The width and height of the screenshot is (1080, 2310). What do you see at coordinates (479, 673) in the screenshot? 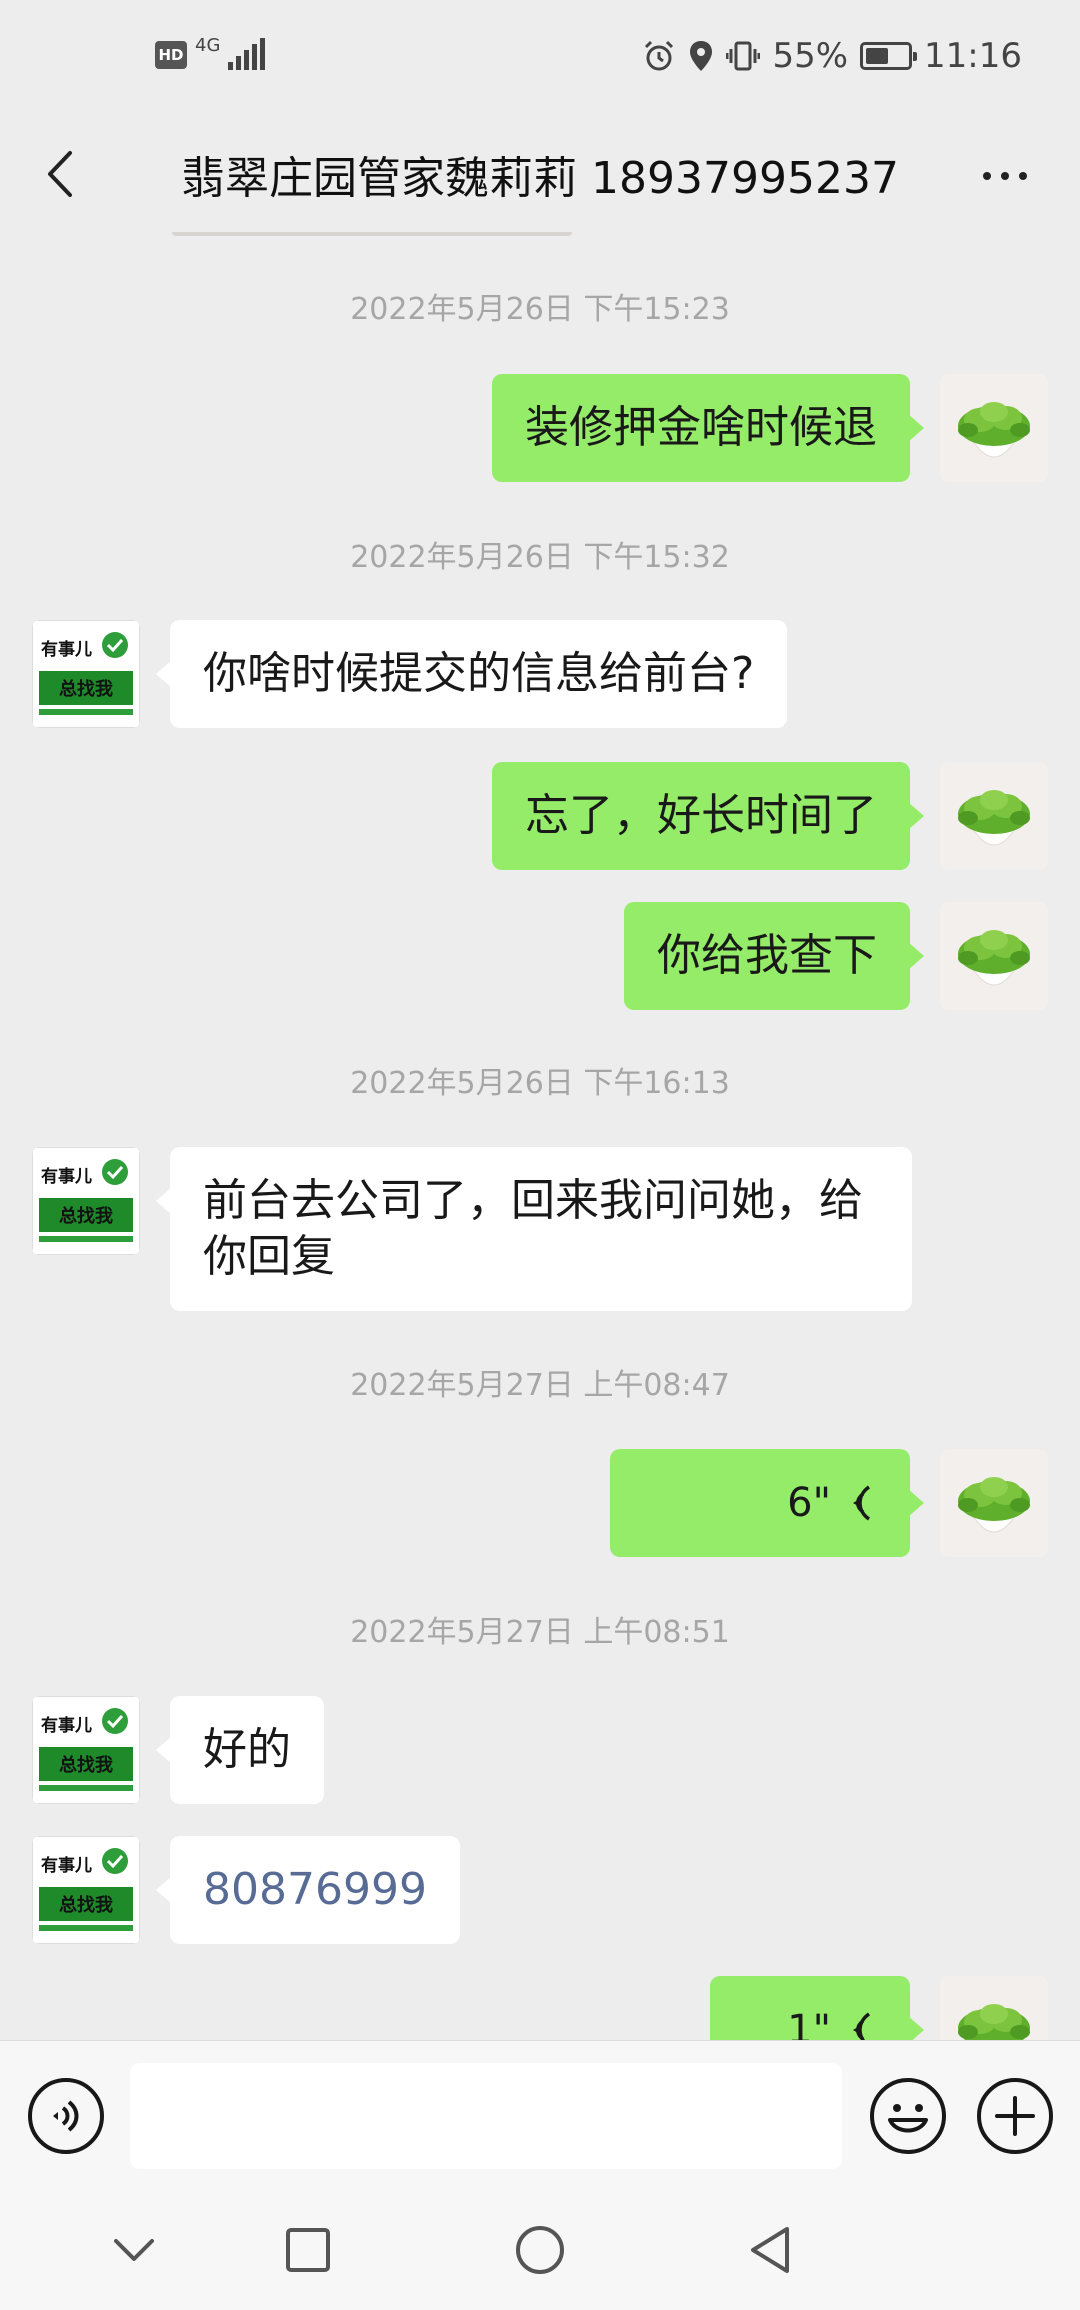
I see `message-text: 你啥时候提交的信息给前台?` at bounding box center [479, 673].